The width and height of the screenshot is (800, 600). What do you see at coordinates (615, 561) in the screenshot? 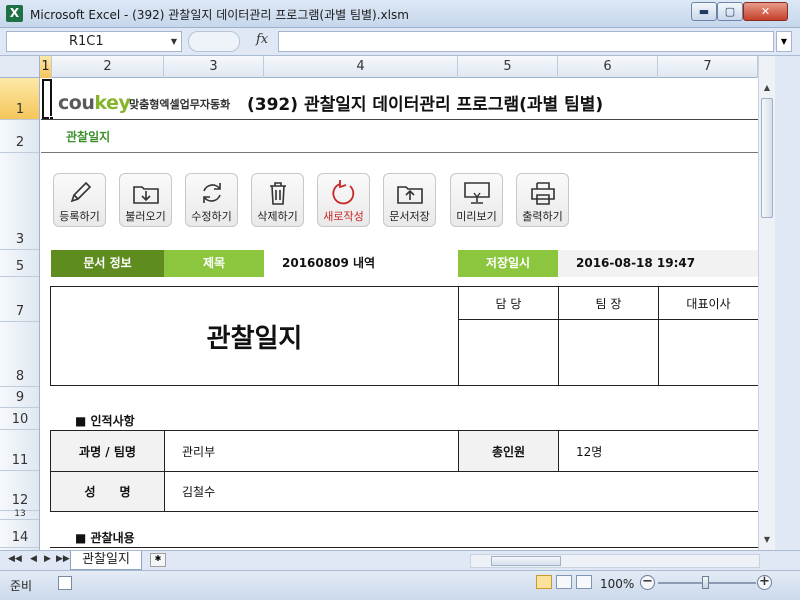
I see `horizontal-scrollbar` at bounding box center [615, 561].